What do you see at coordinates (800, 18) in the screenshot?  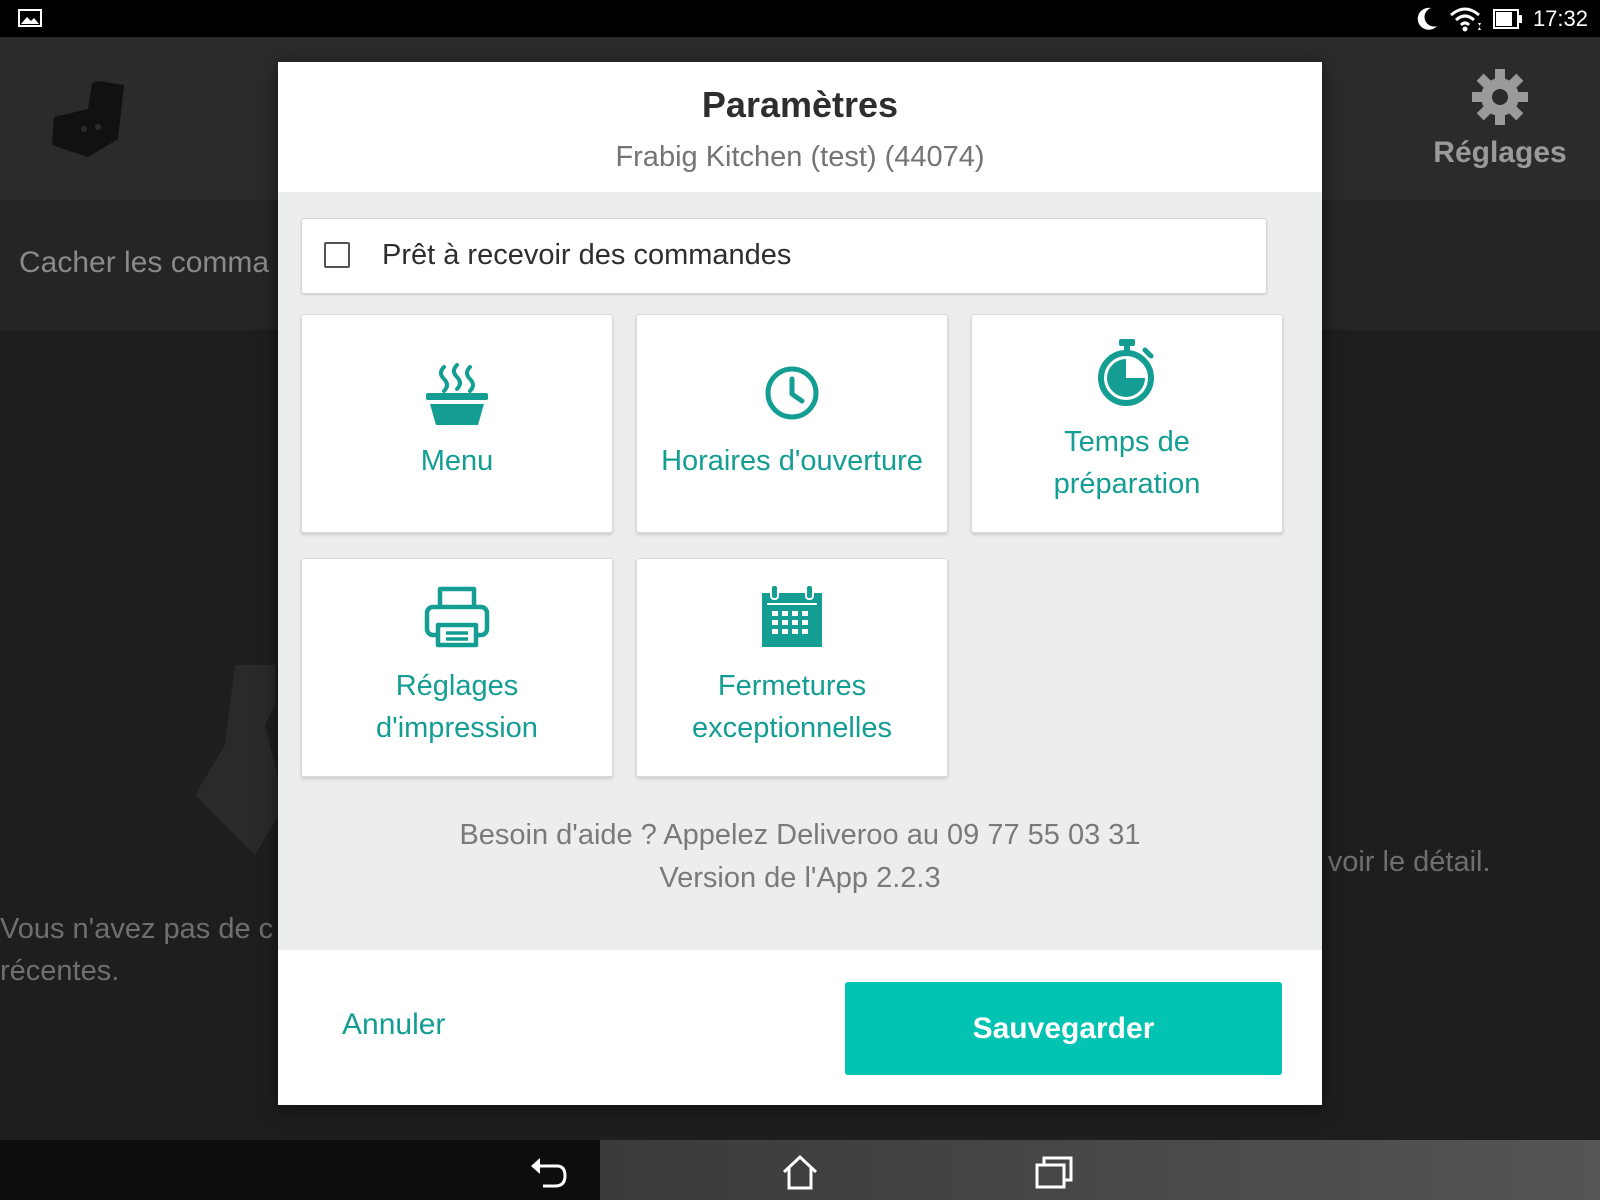 I see `status-bar: 17:32` at bounding box center [800, 18].